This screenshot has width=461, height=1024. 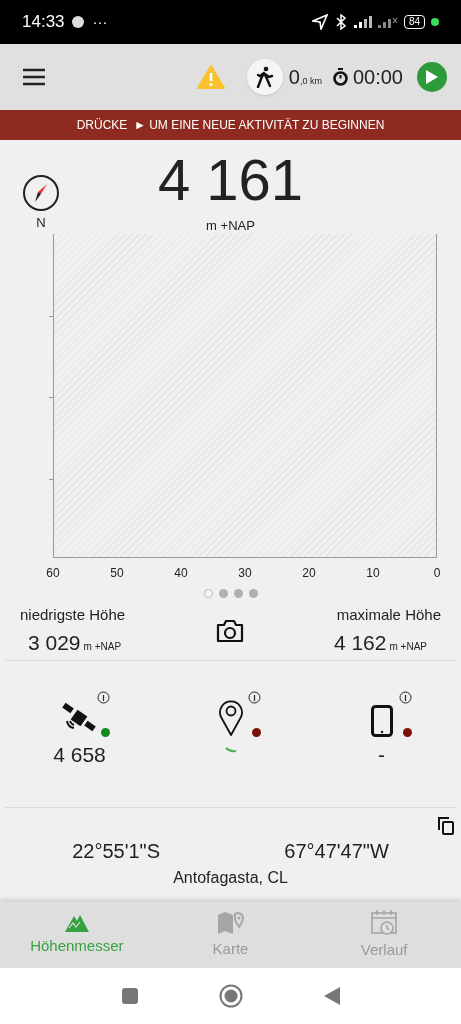 What do you see at coordinates (377, 77) in the screenshot?
I see `timer-text: 00:00` at bounding box center [377, 77].